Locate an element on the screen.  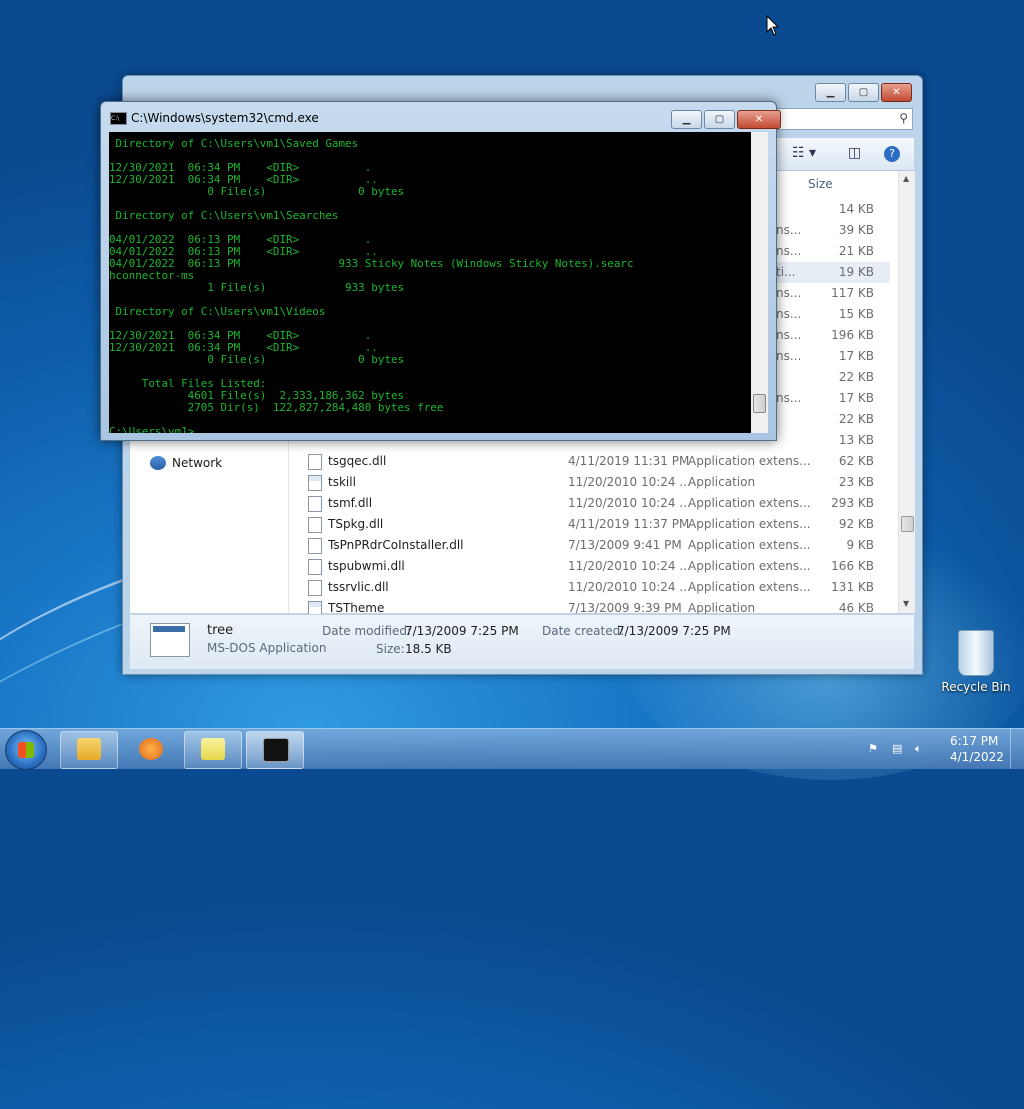
file-type: Application is located at coordinates (722, 482).